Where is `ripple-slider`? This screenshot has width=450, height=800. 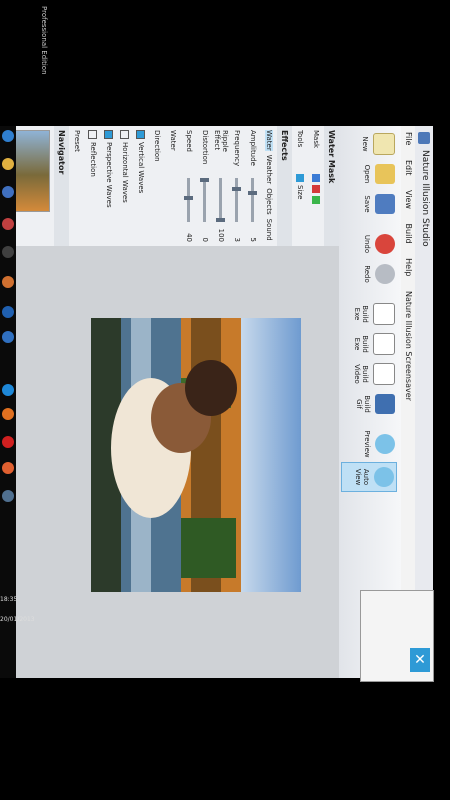
ripple-slider is located at coordinates (221, 200).